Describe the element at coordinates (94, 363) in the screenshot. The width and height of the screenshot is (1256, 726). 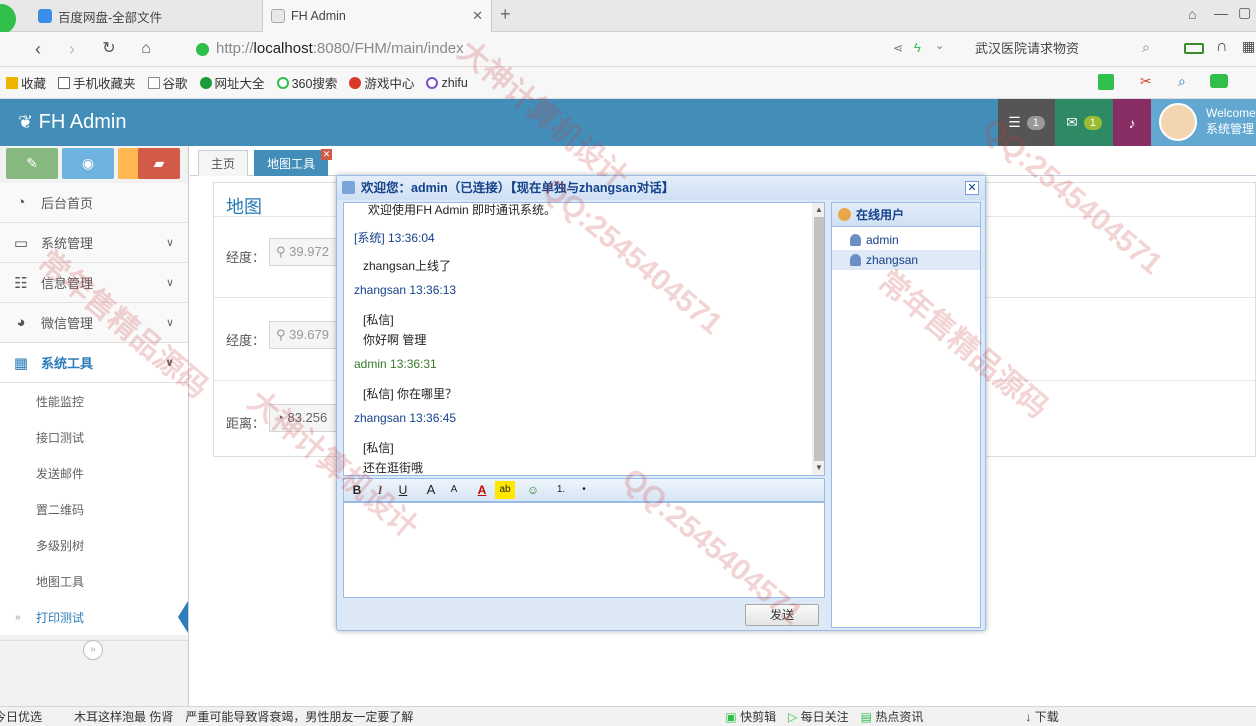
I see `menu-system-tools: ▦ 系统工具 ∨` at that location.